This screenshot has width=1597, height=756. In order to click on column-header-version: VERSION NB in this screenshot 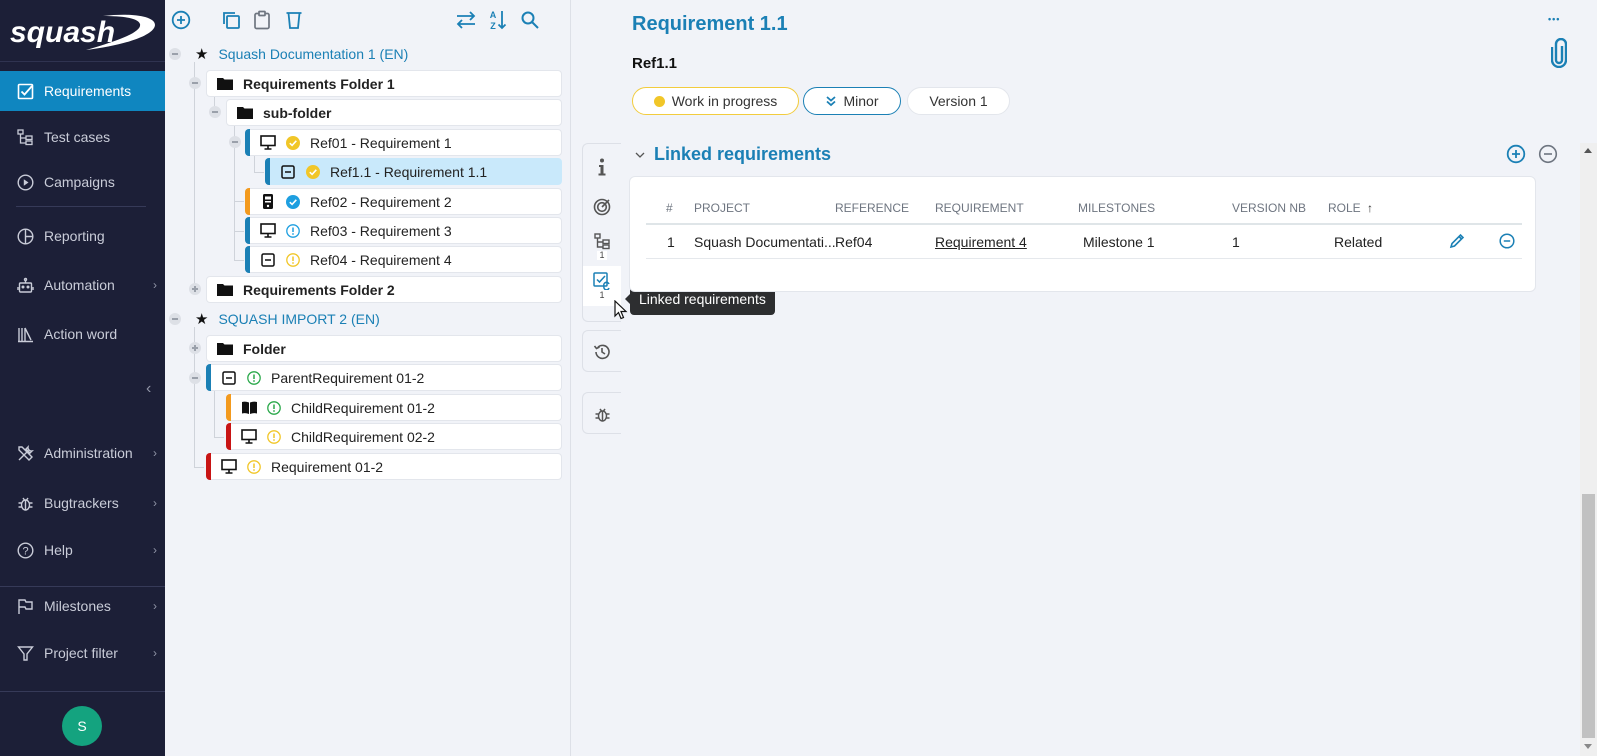, I will do `click(1269, 208)`.